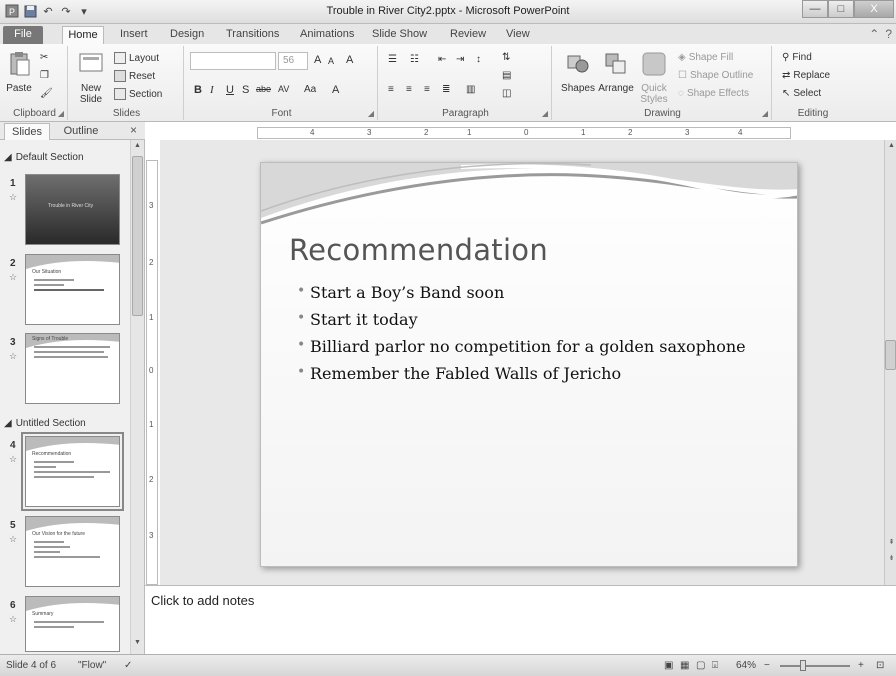  What do you see at coordinates (578, 72) in the screenshot?
I see `shapes-button: Shapes` at bounding box center [578, 72].